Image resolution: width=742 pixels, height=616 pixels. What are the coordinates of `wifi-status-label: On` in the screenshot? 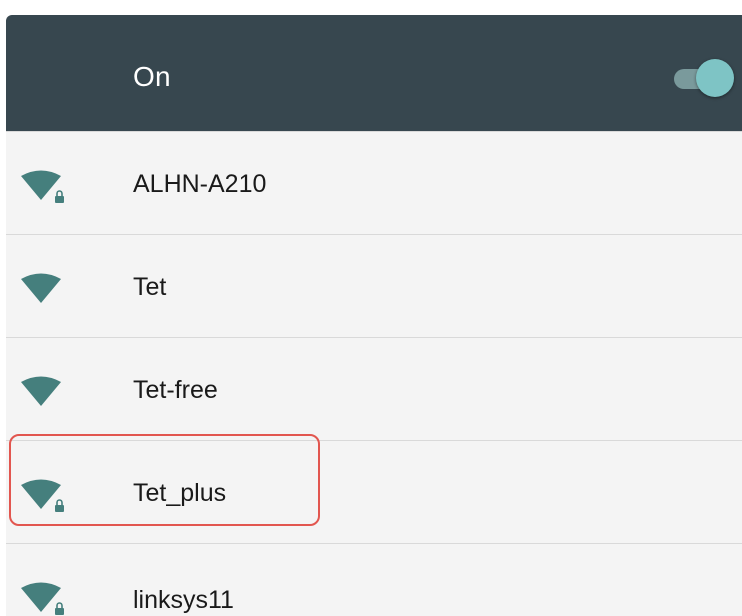 It's located at (152, 76).